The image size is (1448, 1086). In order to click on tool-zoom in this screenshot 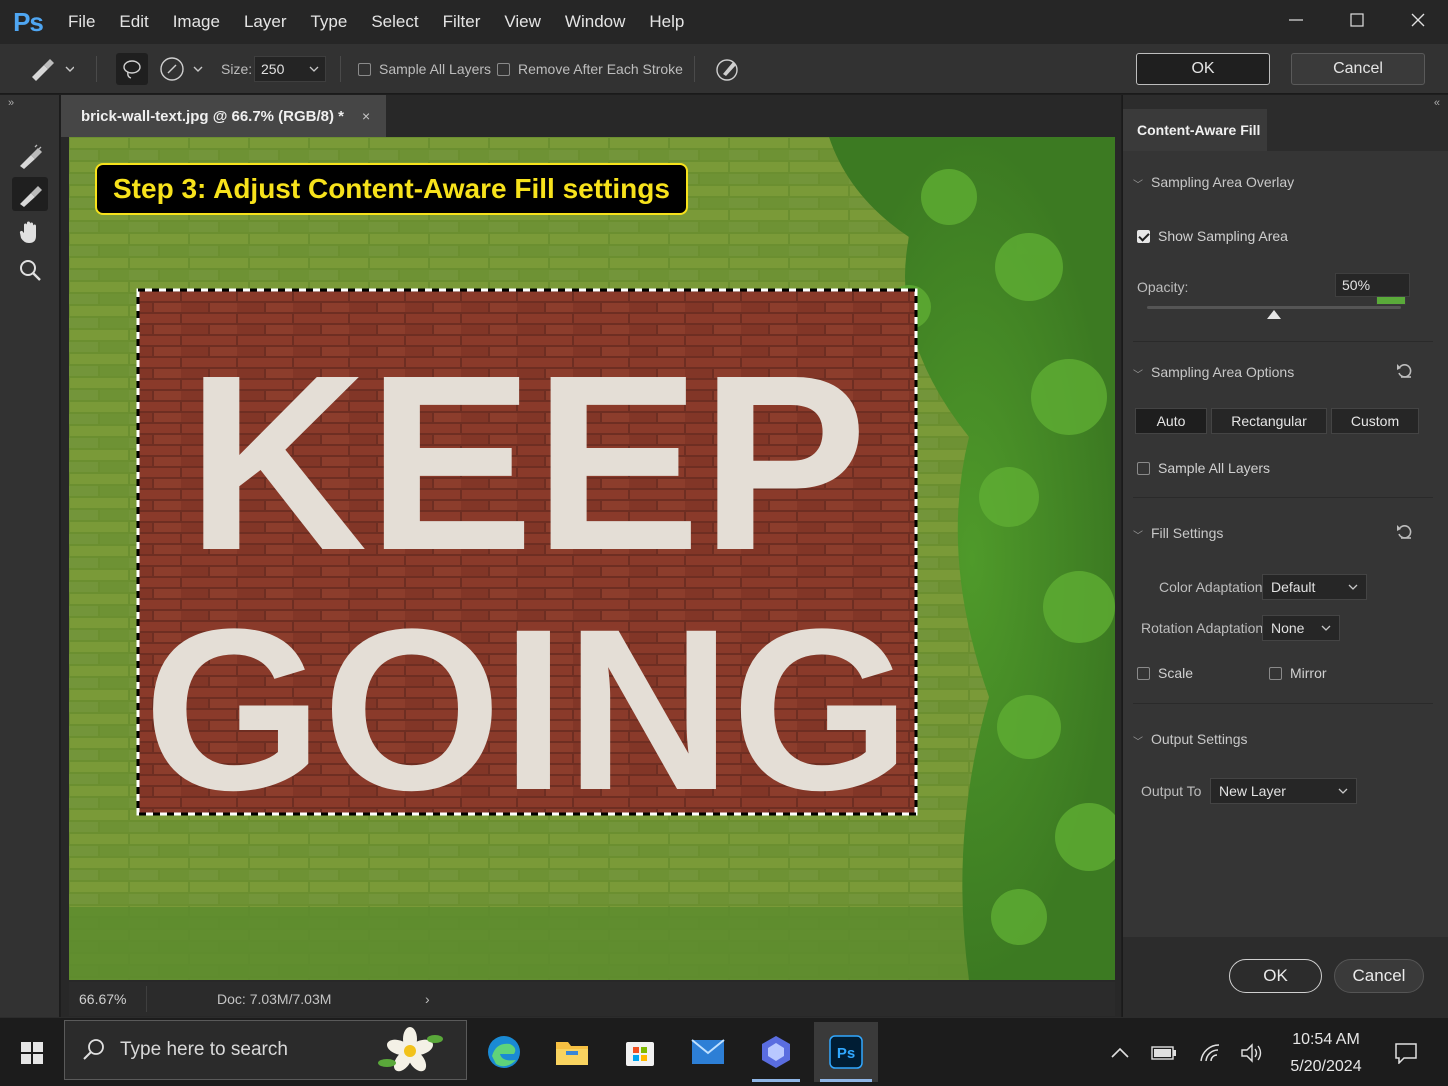, I will do `click(30, 270)`.